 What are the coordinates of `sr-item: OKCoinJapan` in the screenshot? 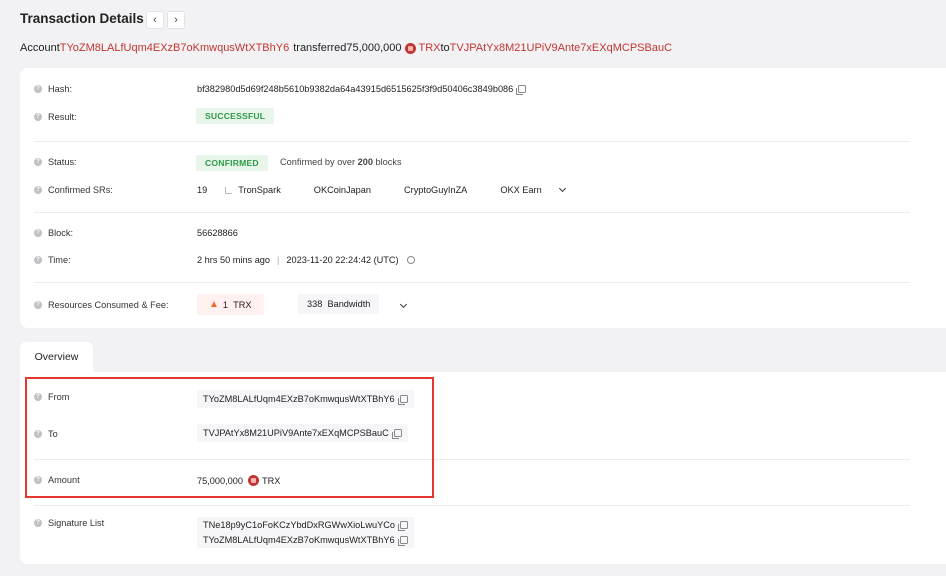 It's located at (335, 190).